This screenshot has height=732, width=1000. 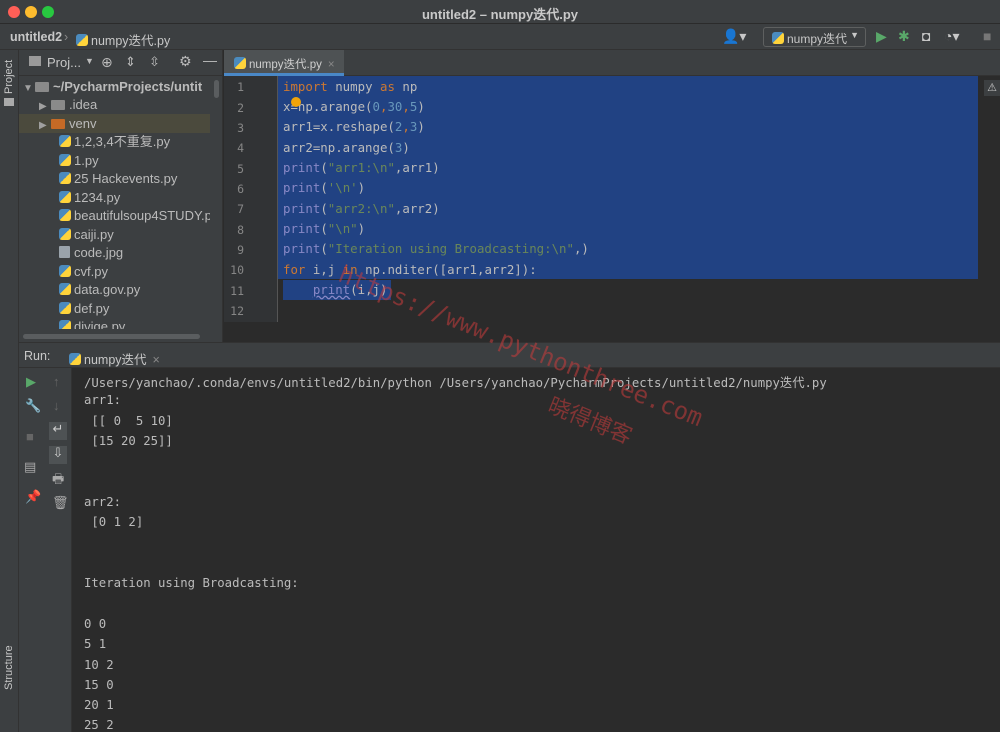 I want to click on line-number: 4, so click(x=240, y=148).